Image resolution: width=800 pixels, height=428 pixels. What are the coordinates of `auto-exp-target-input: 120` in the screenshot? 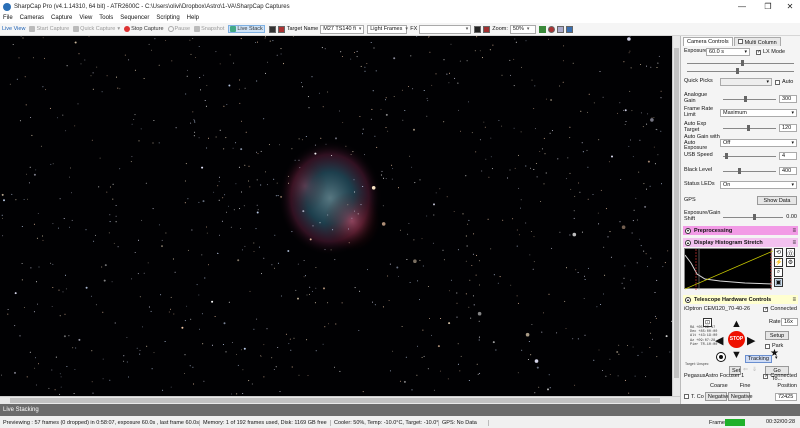 It's located at (788, 127).